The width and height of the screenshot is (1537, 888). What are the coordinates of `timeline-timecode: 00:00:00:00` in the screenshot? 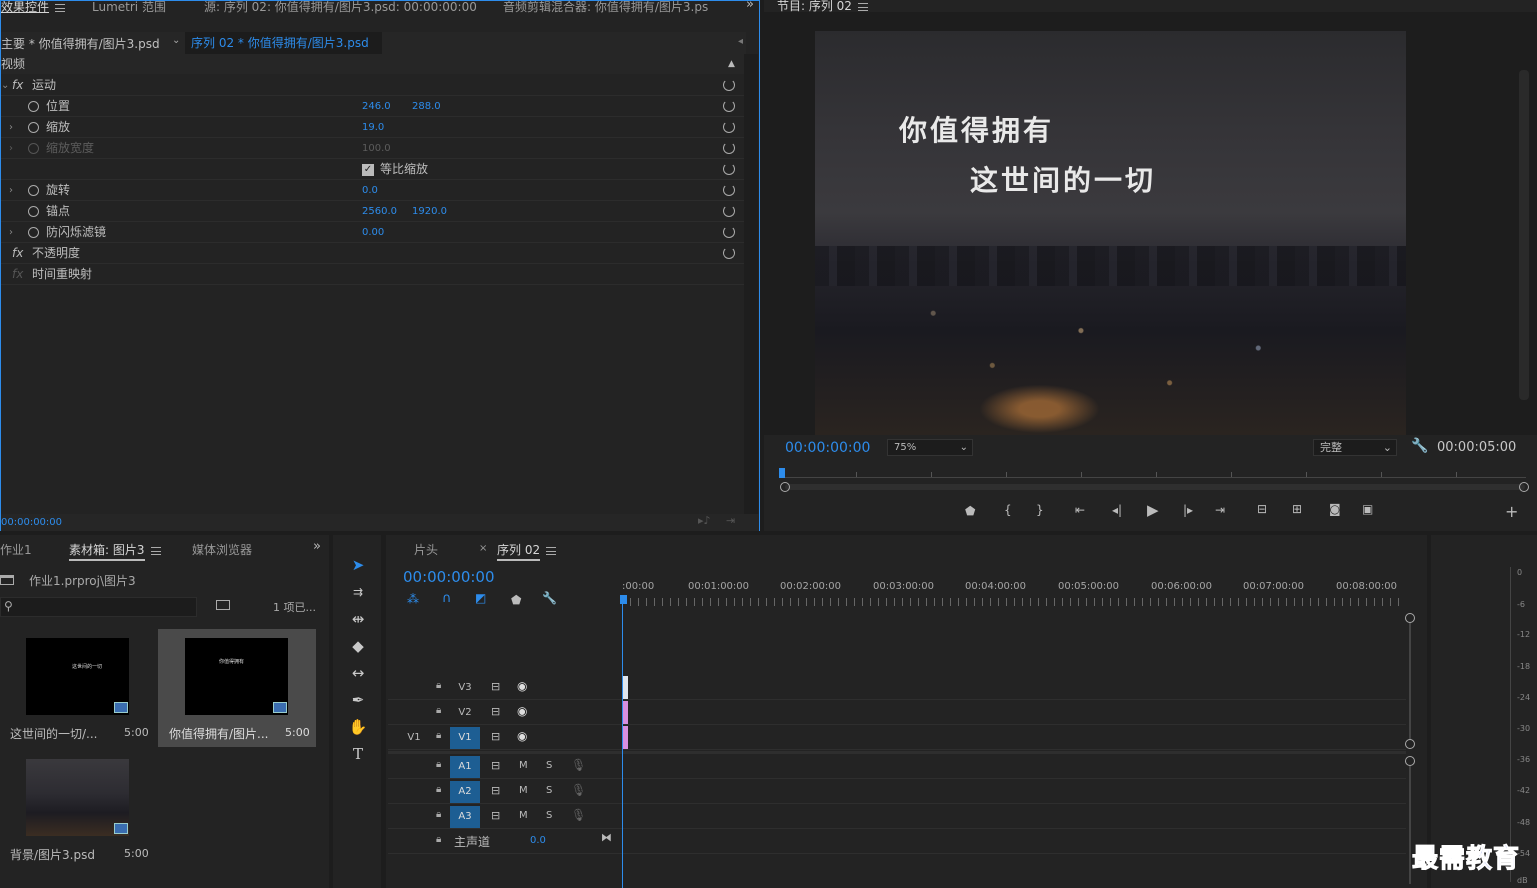 It's located at (449, 577).